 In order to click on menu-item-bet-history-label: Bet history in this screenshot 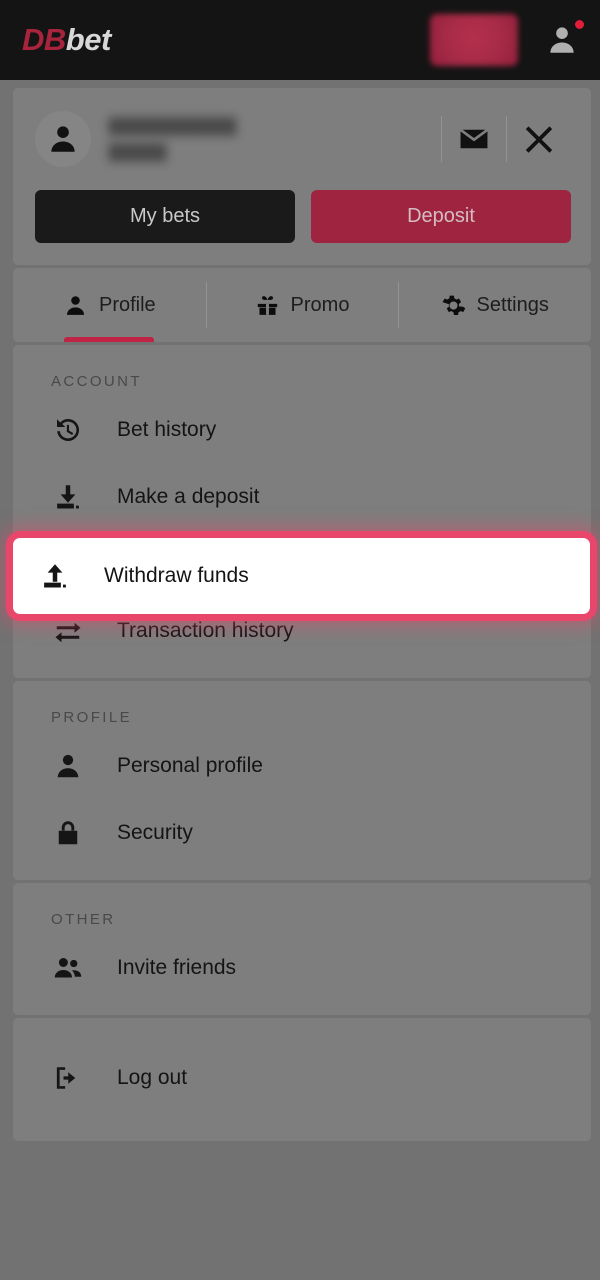, I will do `click(167, 429)`.